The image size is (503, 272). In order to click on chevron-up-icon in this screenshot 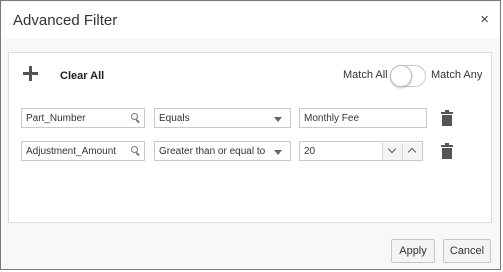, I will do `click(412, 152)`.